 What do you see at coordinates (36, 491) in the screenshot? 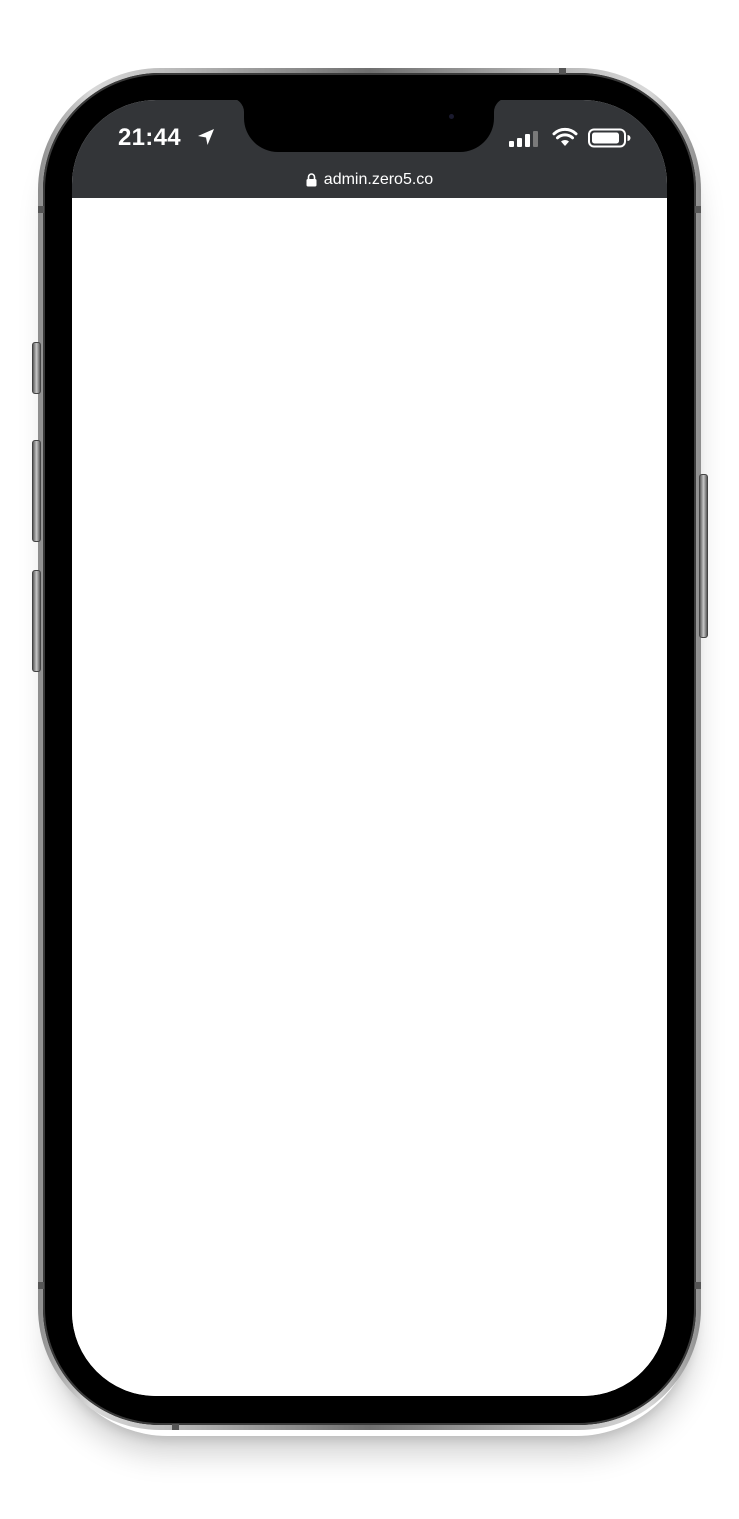
I see `volume-up-button` at bounding box center [36, 491].